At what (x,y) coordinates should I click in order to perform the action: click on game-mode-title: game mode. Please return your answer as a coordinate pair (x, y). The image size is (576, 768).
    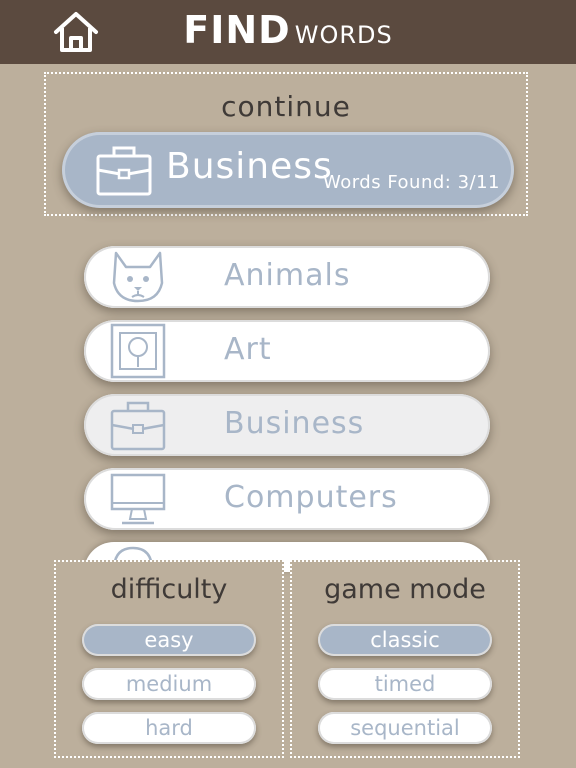
    Looking at the image, I should click on (405, 589).